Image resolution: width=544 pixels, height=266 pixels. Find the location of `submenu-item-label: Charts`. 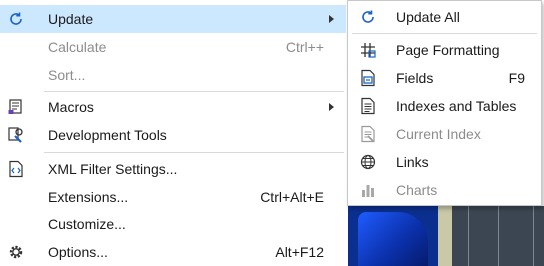

submenu-item-label: Charts is located at coordinates (417, 190).